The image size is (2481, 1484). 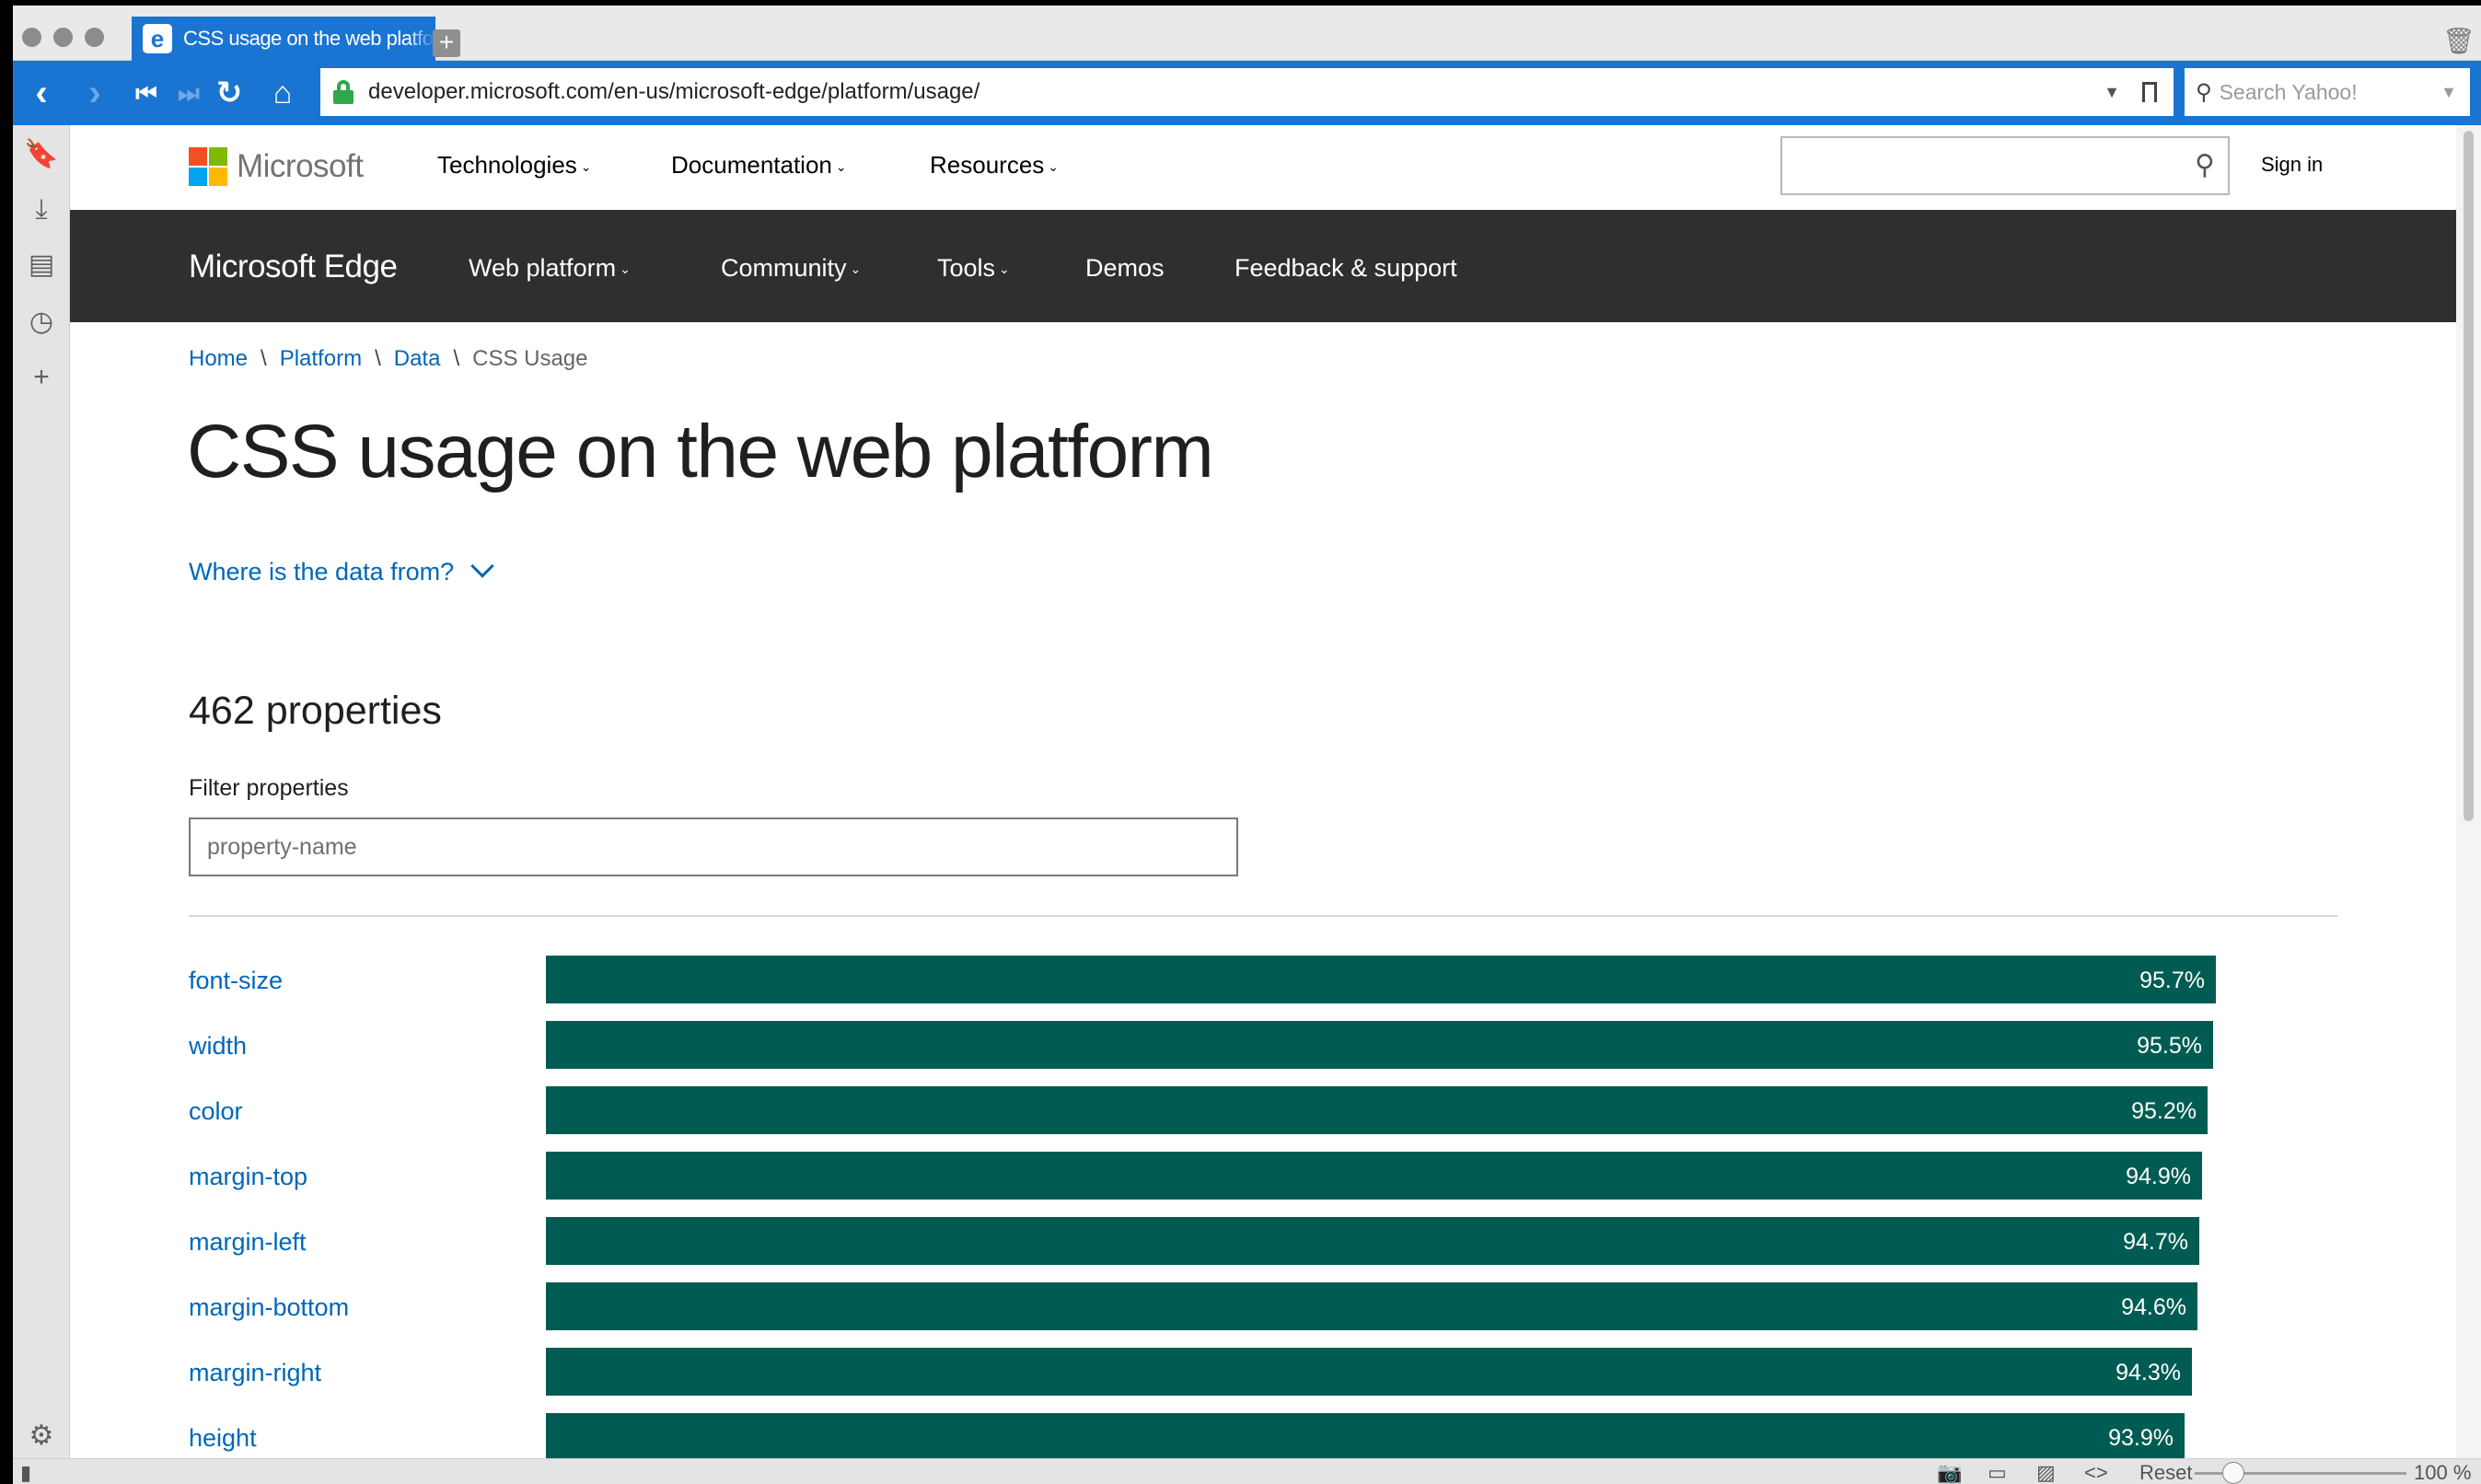 I want to click on status-bar: ▮ 📷 ▭ ▨ <> Reset 100 %, so click(x=1247, y=1471).